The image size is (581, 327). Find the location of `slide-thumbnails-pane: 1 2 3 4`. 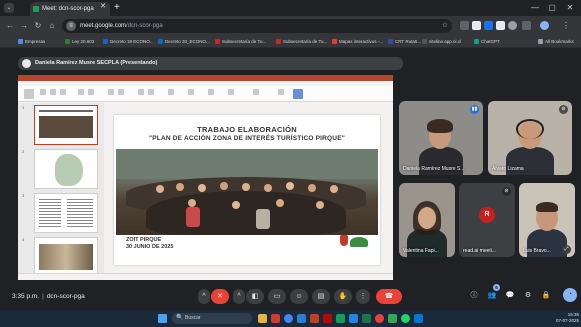

slide-thumbnails-pane: 1 2 3 4 is located at coordinates (61, 191).